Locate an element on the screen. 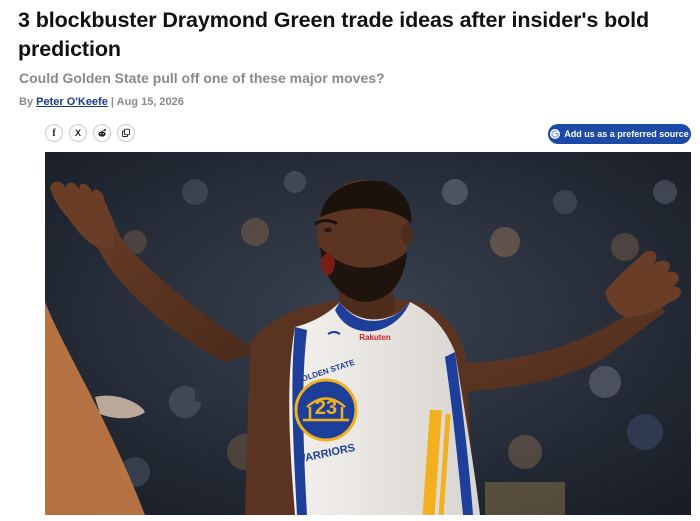 The image size is (700, 521). reddit-share-button is located at coordinates (102, 133).